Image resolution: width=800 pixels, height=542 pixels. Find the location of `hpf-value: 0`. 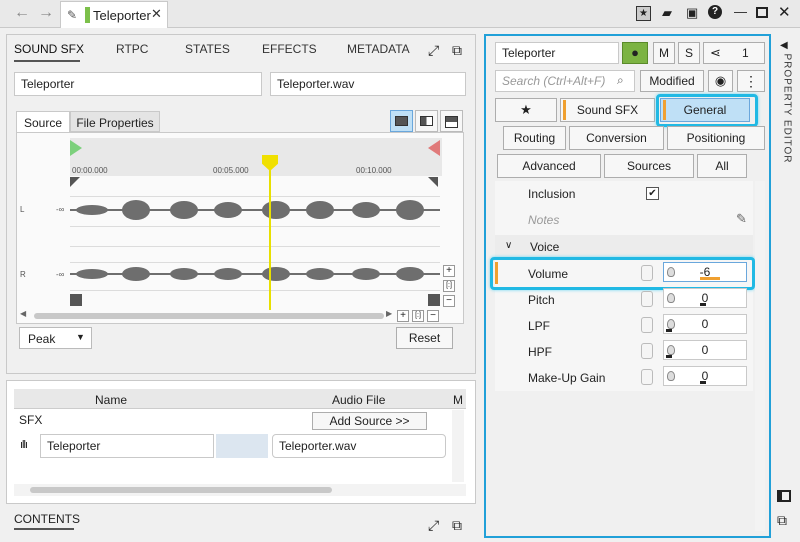

hpf-value: 0 is located at coordinates (705, 350).